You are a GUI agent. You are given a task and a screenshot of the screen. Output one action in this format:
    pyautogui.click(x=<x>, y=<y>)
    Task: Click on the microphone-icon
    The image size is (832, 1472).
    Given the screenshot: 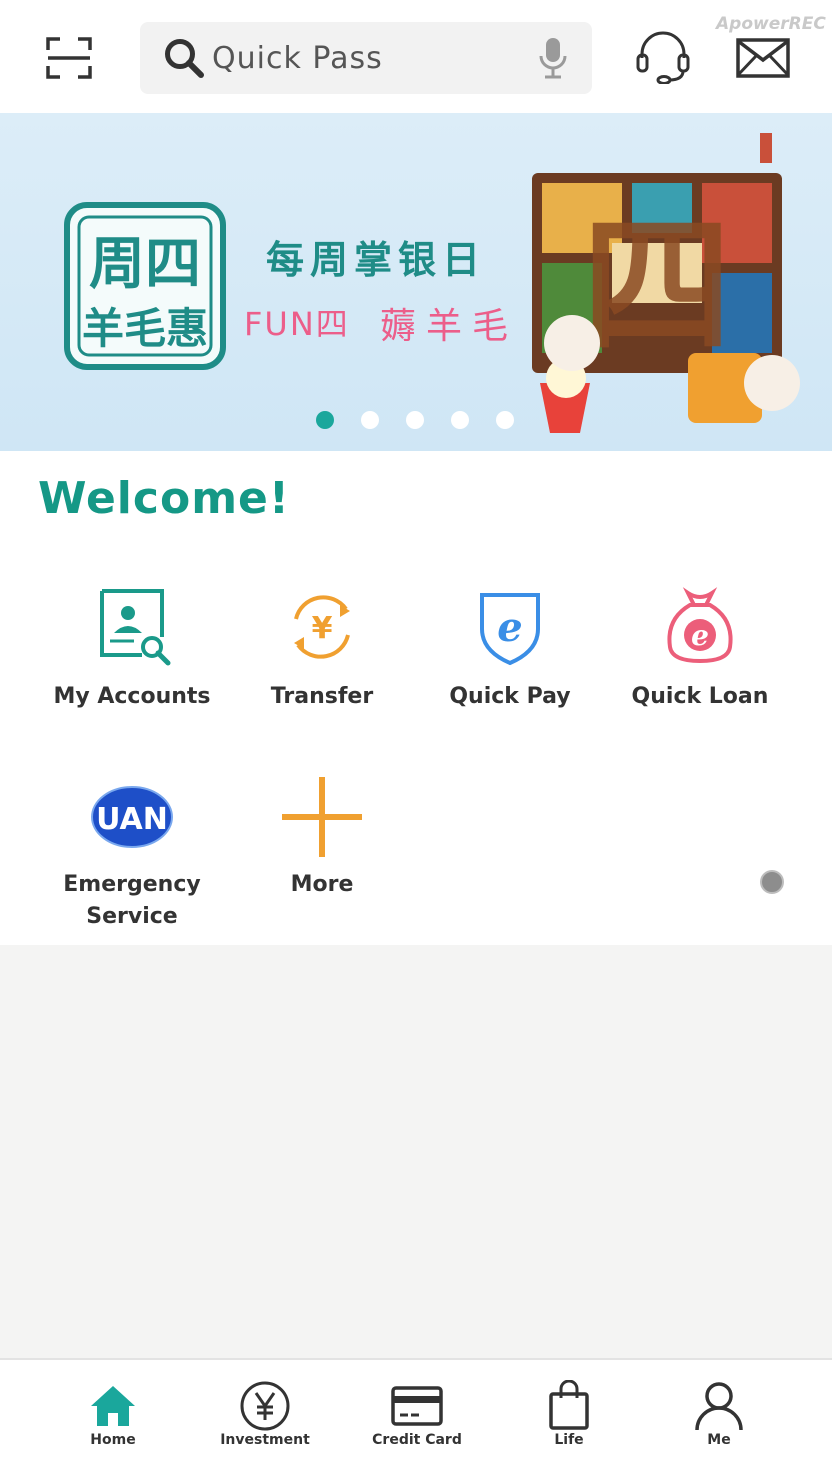 What is the action you would take?
    pyautogui.click(x=553, y=58)
    